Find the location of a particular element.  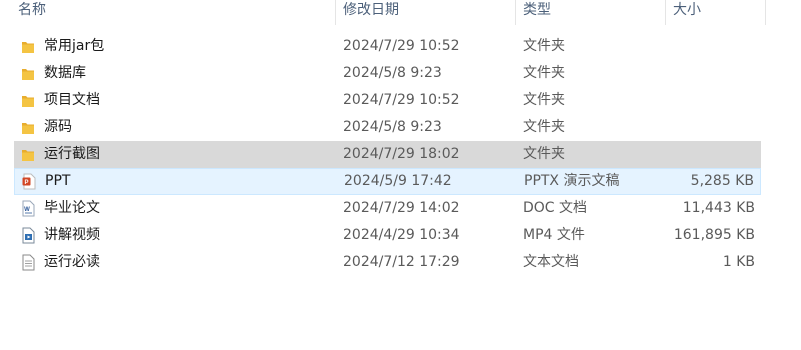

file-modified-date: 2024/7/29 18:02 is located at coordinates (401, 154).